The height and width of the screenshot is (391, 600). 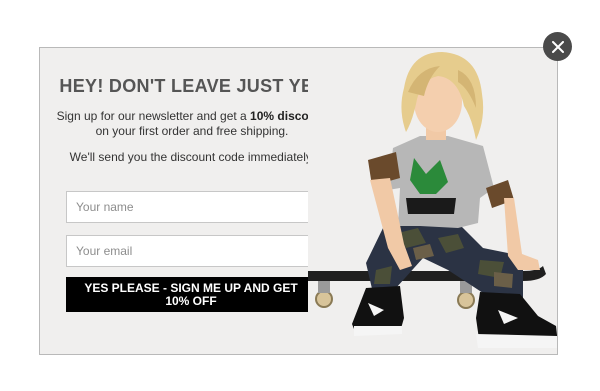 I want to click on close-icon, so click(x=557, y=46).